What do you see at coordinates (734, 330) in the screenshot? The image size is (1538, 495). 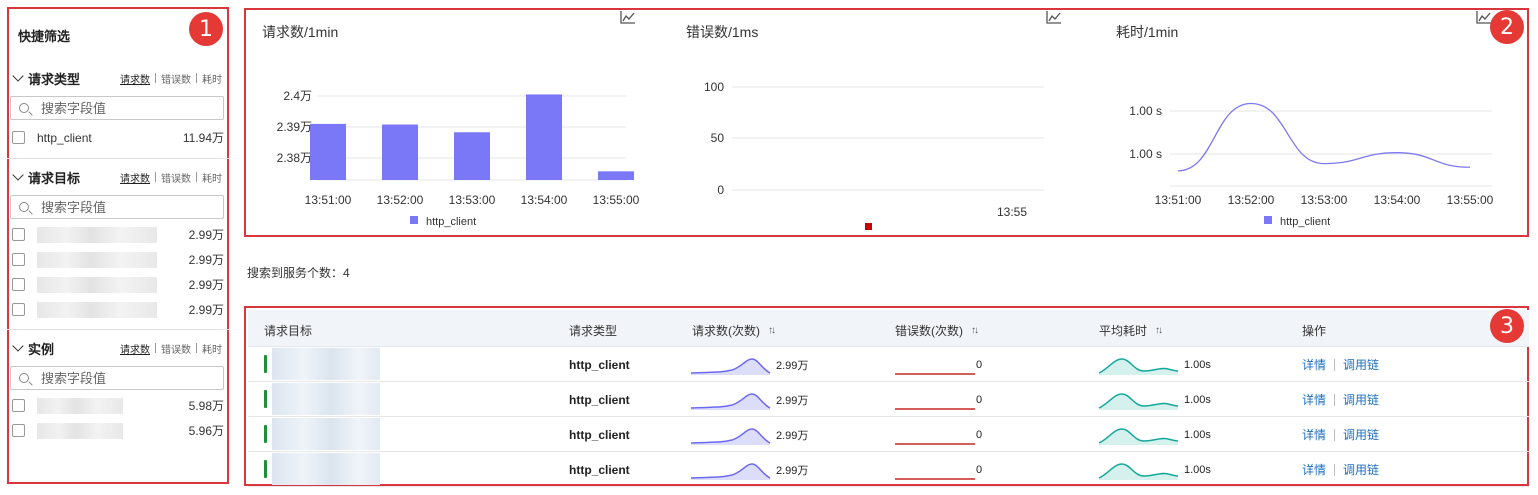 I see `col-requests: 请求数(次数) ↑↓` at bounding box center [734, 330].